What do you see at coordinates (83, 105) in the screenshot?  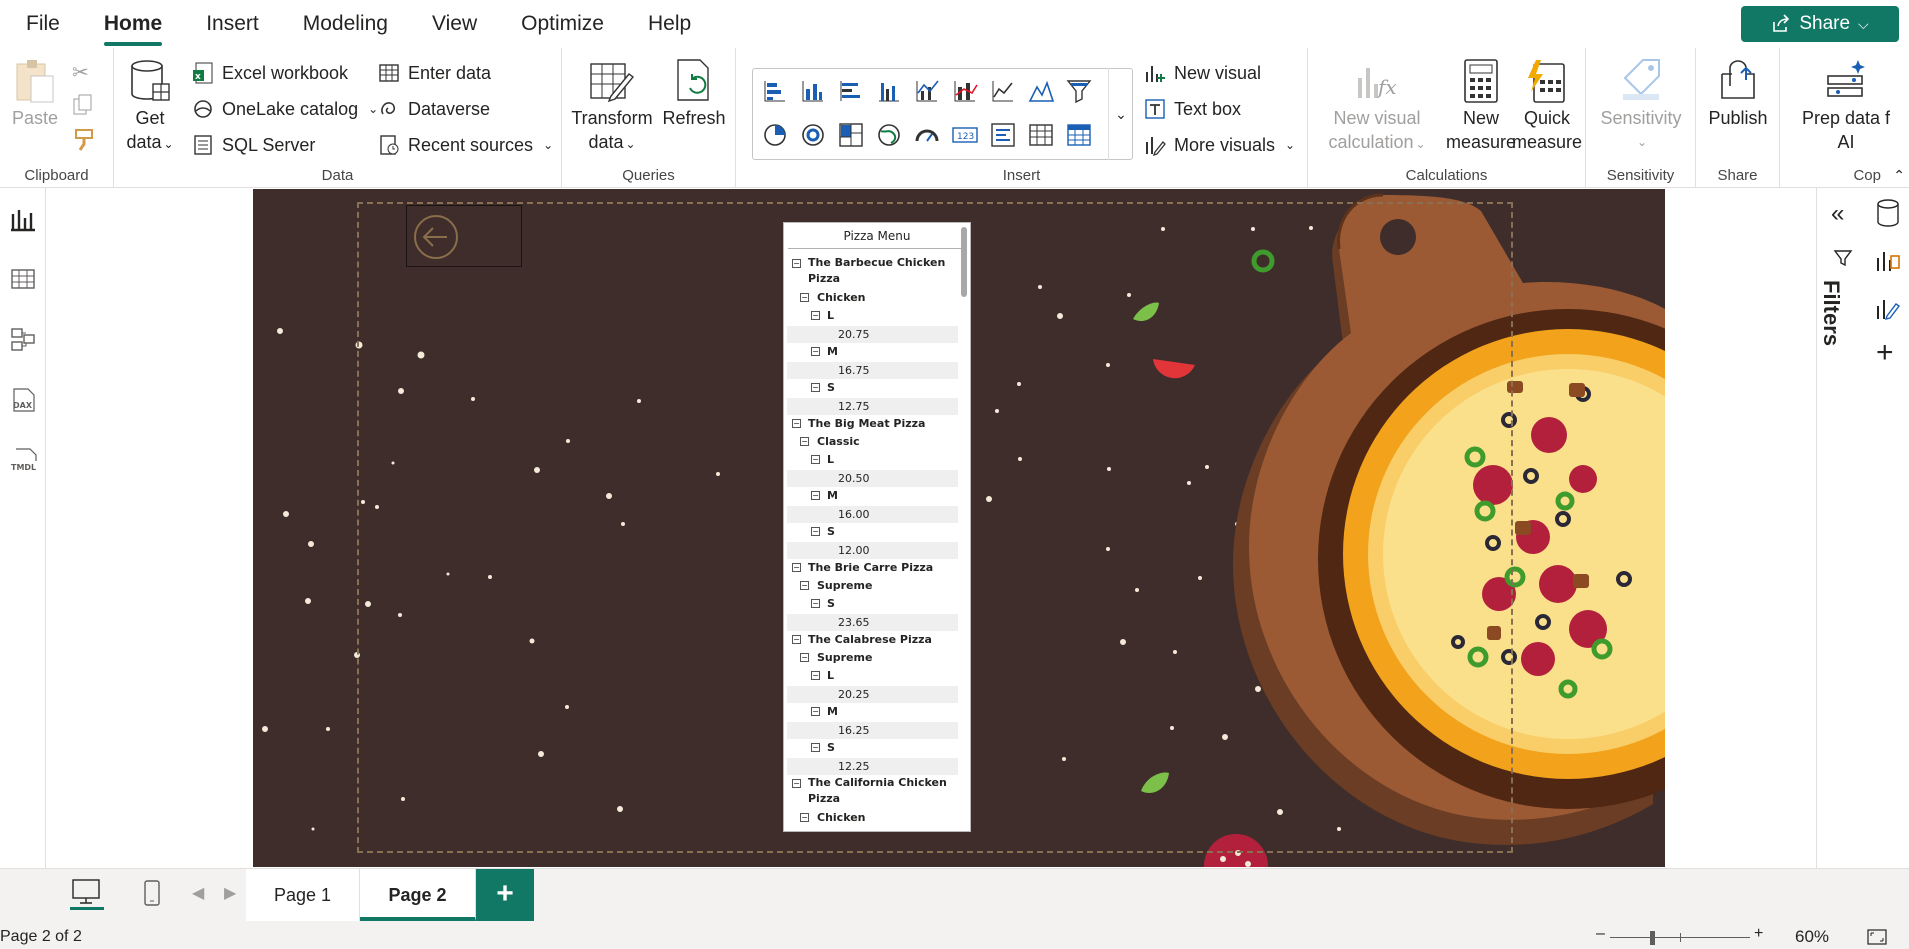 I see `copy-icon` at bounding box center [83, 105].